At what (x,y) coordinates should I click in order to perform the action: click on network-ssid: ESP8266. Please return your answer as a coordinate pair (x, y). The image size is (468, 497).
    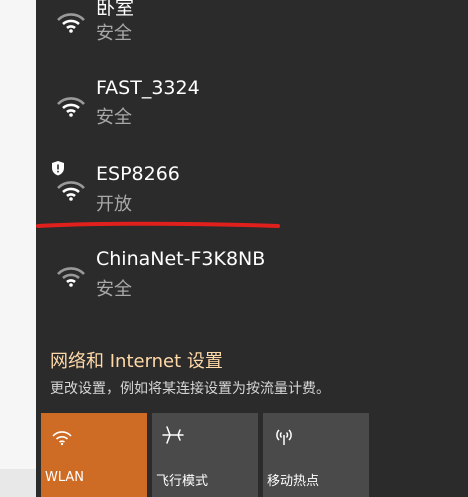
    Looking at the image, I should click on (138, 174).